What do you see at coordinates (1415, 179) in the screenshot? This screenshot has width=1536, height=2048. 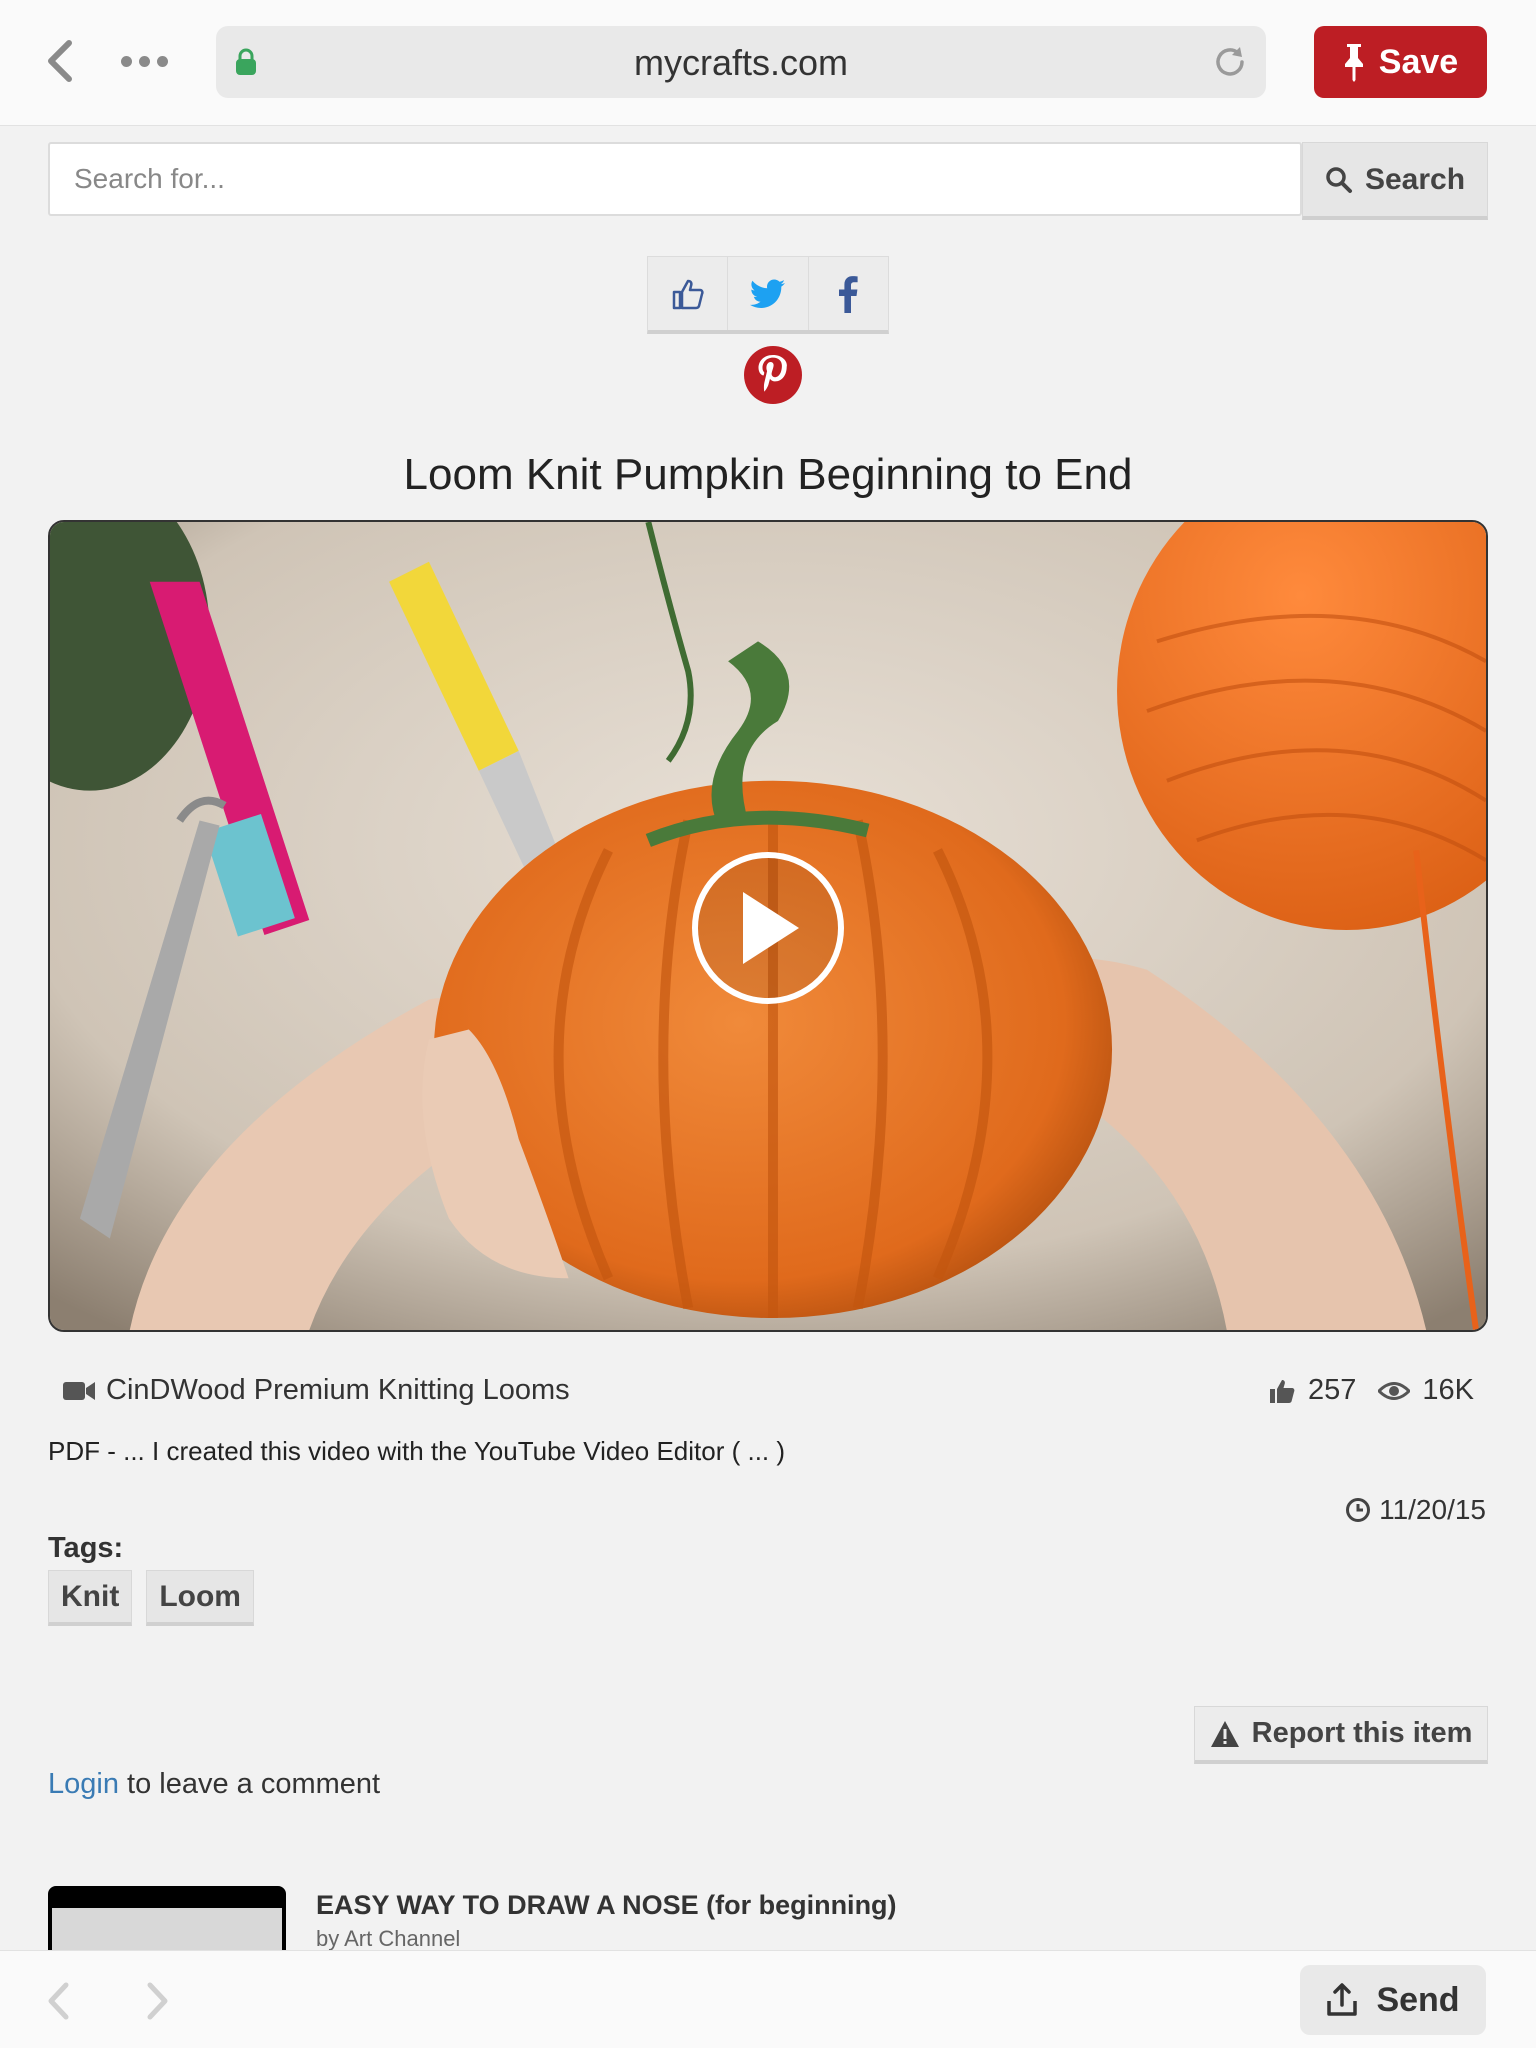 I see `search-button-label: Search` at bounding box center [1415, 179].